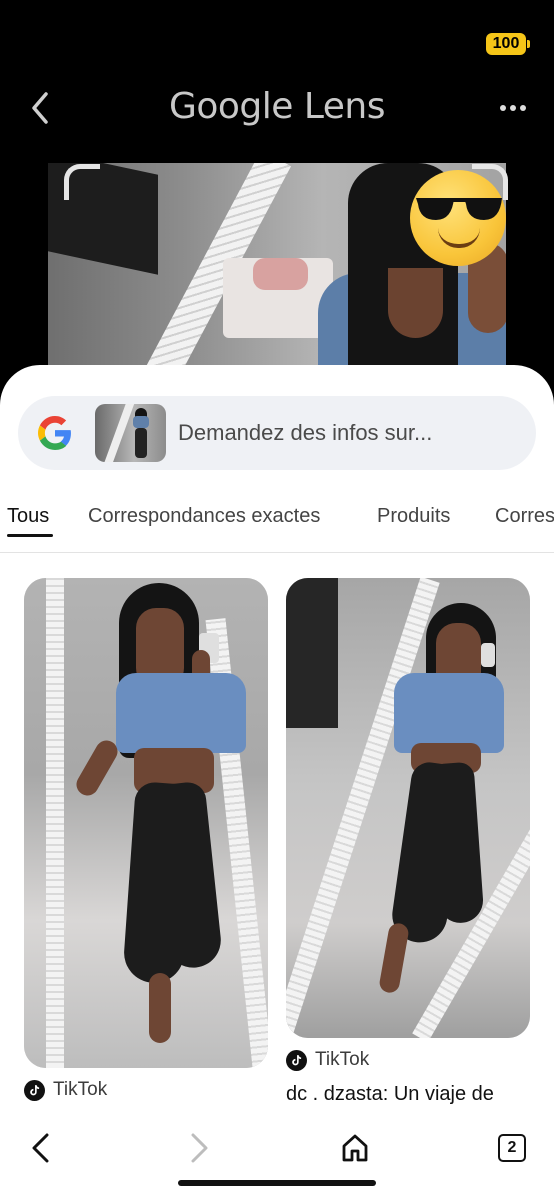 The height and width of the screenshot is (1199, 554). I want to click on status-bar: 100, so click(277, 35).